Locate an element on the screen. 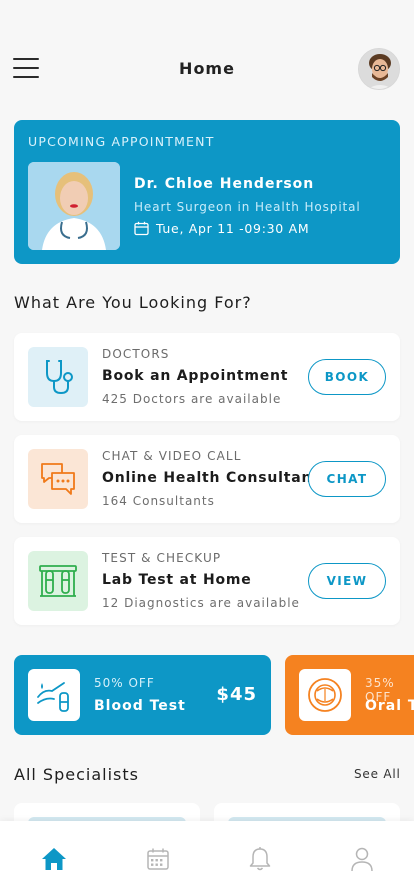 The width and height of the screenshot is (414, 896). service-title: Lab Test at Home is located at coordinates (177, 580).